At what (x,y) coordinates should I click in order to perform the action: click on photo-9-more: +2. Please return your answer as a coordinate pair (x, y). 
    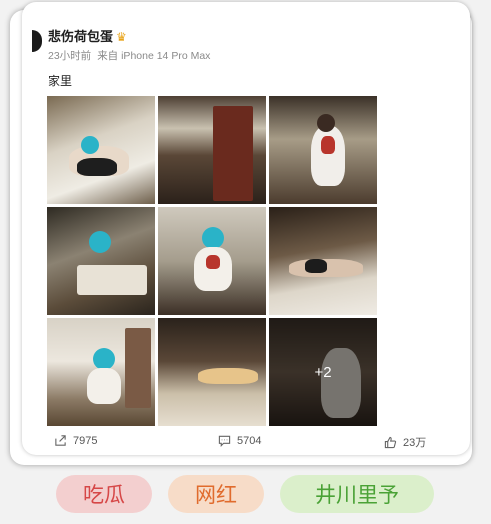
    Looking at the image, I should click on (323, 372).